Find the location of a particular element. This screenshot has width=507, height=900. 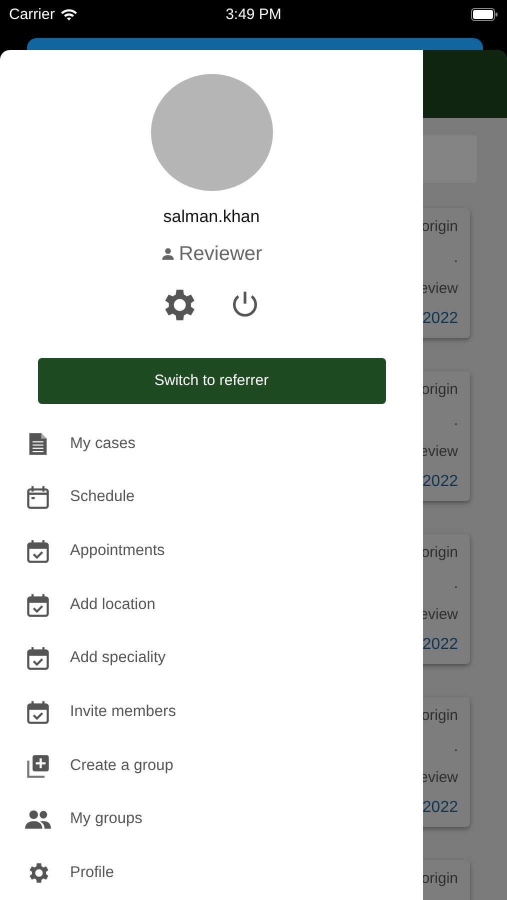

menu-item: Create a group is located at coordinates (122, 765).